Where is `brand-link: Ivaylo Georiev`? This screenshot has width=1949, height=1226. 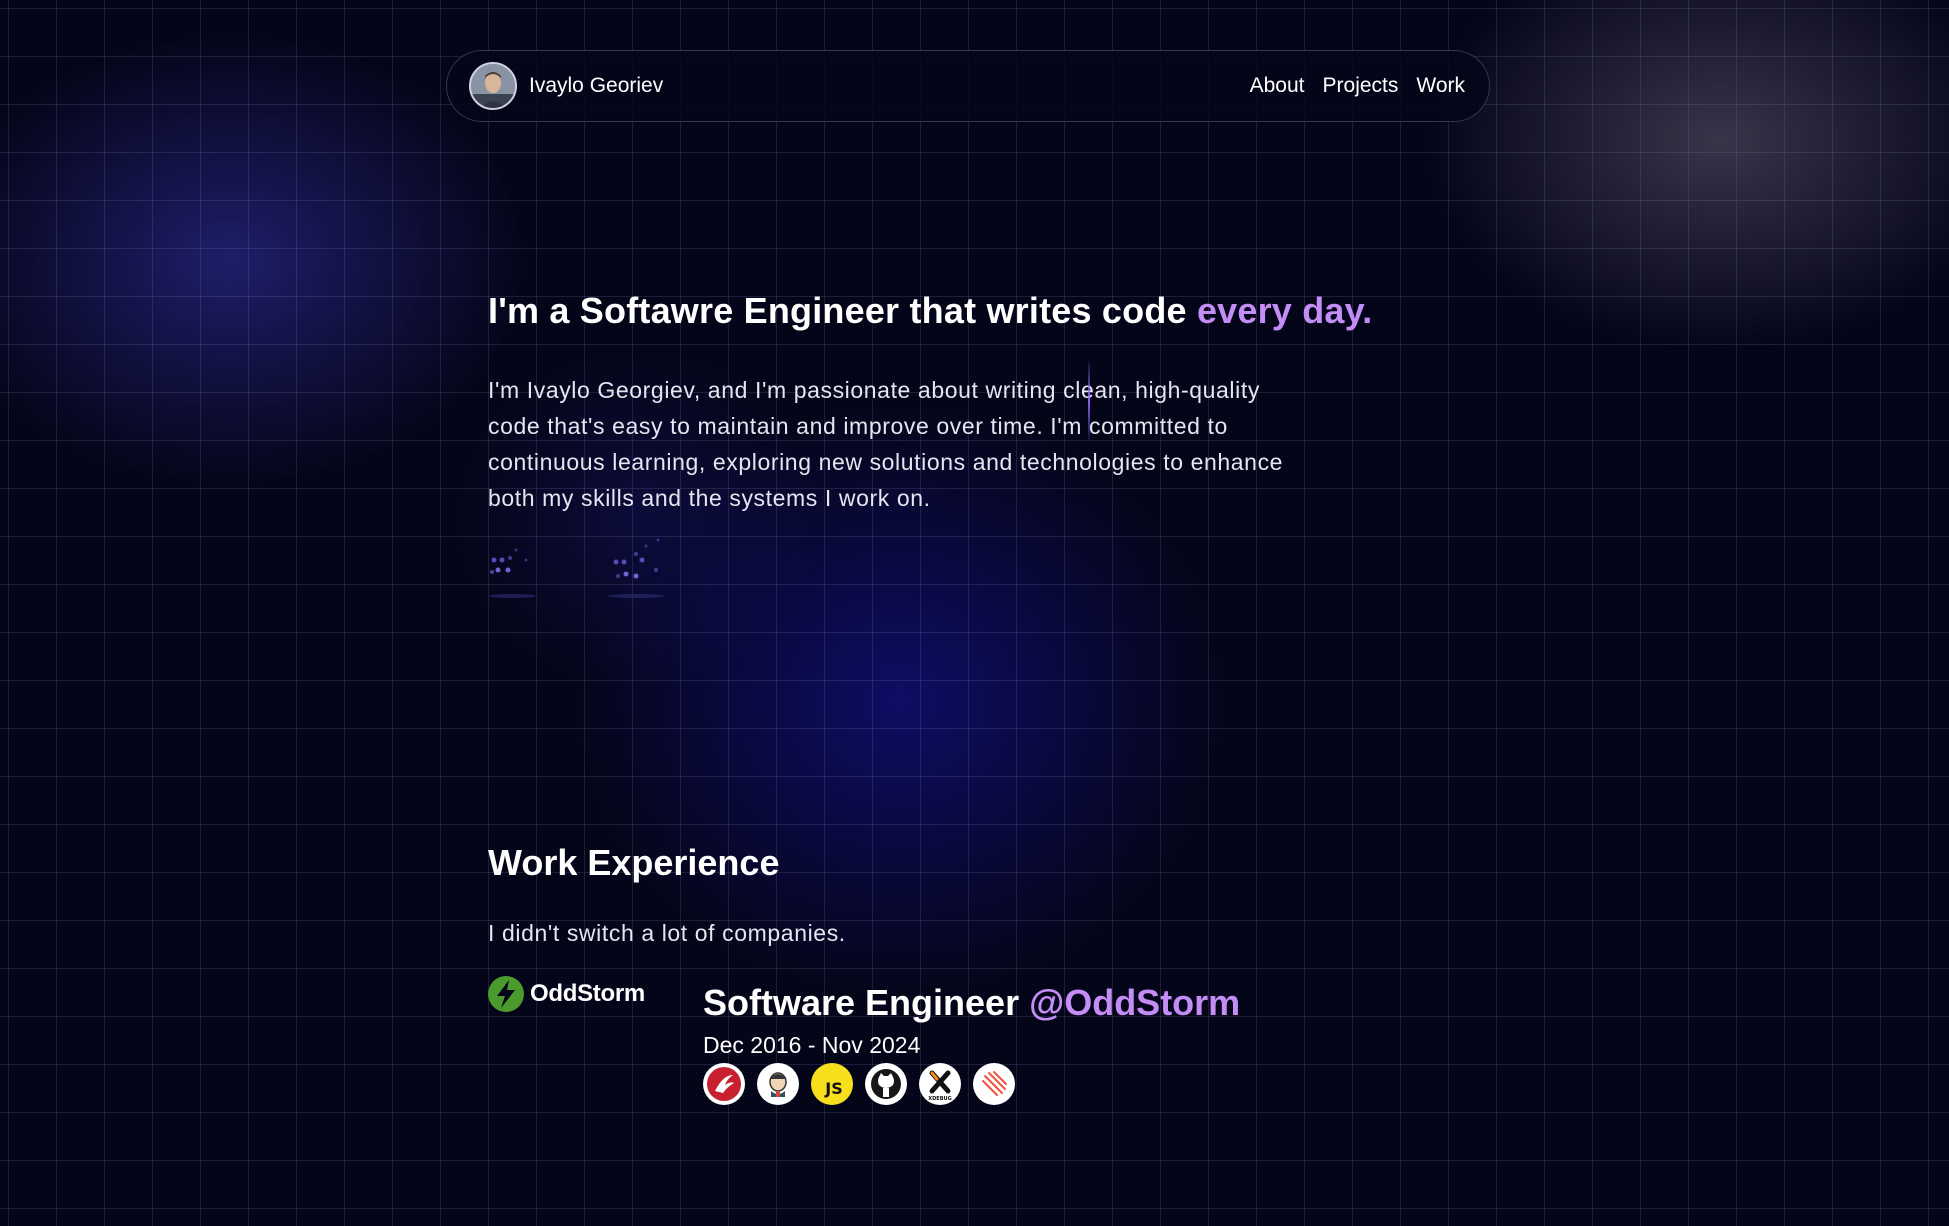 brand-link: Ivaylo Georiev is located at coordinates (566, 86).